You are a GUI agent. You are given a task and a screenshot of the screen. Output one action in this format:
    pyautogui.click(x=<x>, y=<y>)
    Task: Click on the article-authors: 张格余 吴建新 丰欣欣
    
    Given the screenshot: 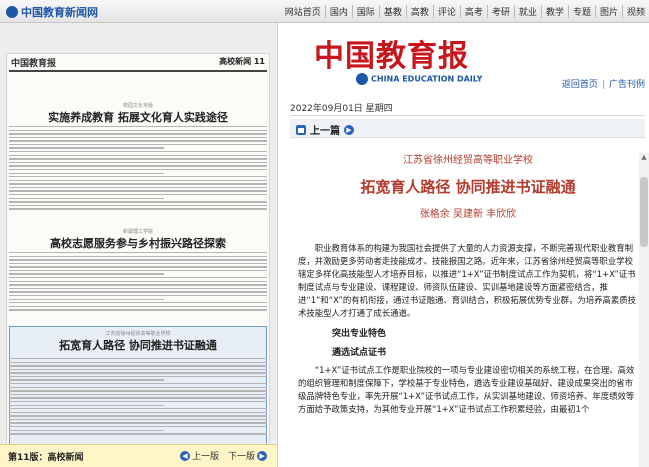 What is the action you would take?
    pyautogui.click(x=468, y=214)
    